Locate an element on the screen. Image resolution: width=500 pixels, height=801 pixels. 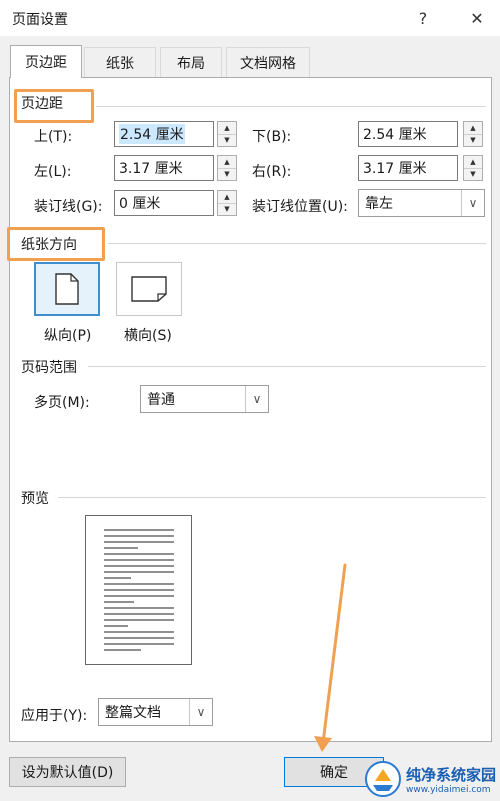
preview-text-lines is located at coordinates (139, 590).